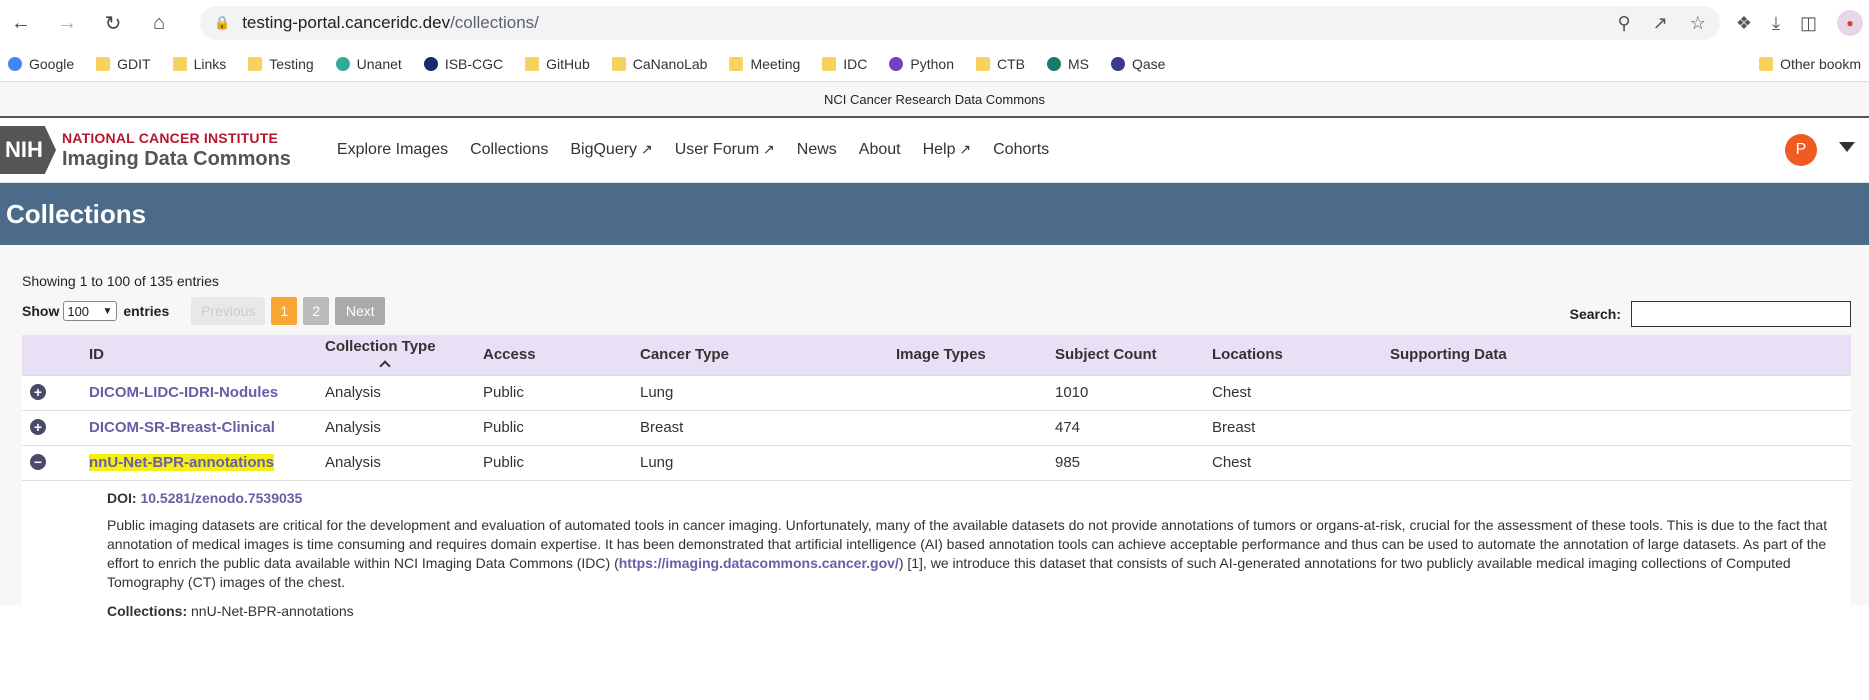  What do you see at coordinates (1820, 63) in the screenshot?
I see `other-bookmarks-label: Other bookm` at bounding box center [1820, 63].